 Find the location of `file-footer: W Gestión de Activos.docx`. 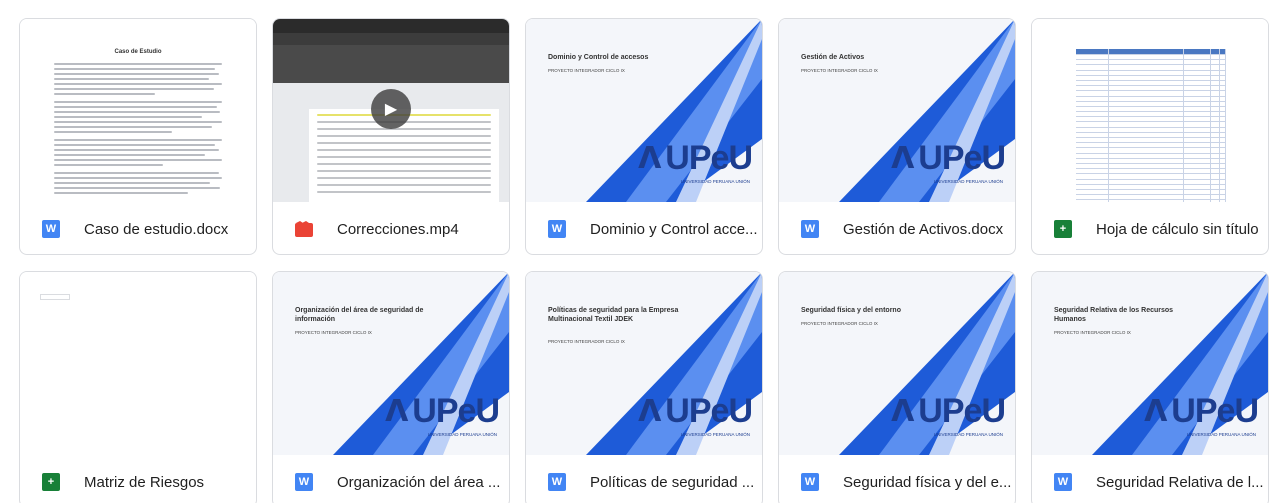

file-footer: W Gestión de Activos.docx is located at coordinates (897, 228).